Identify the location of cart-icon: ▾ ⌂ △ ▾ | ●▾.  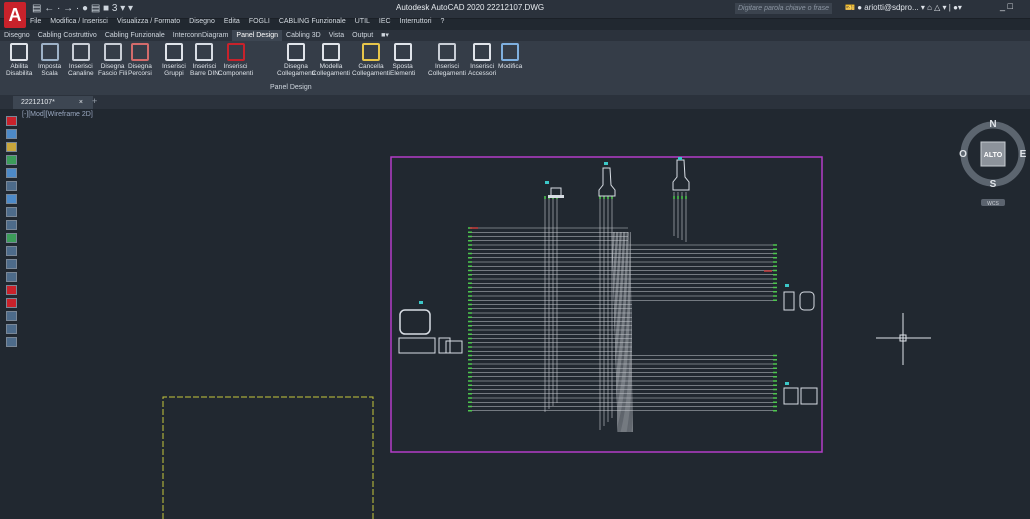
(941, 7).